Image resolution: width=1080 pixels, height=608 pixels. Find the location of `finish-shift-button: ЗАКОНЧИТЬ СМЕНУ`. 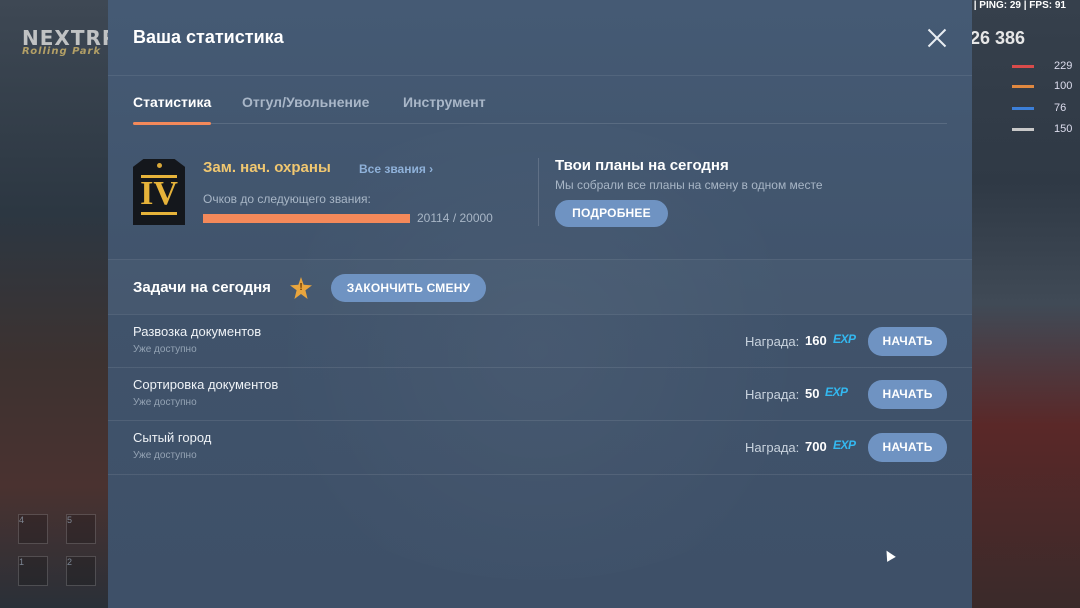

finish-shift-button: ЗАКОНЧИТЬ СМЕНУ is located at coordinates (408, 288).